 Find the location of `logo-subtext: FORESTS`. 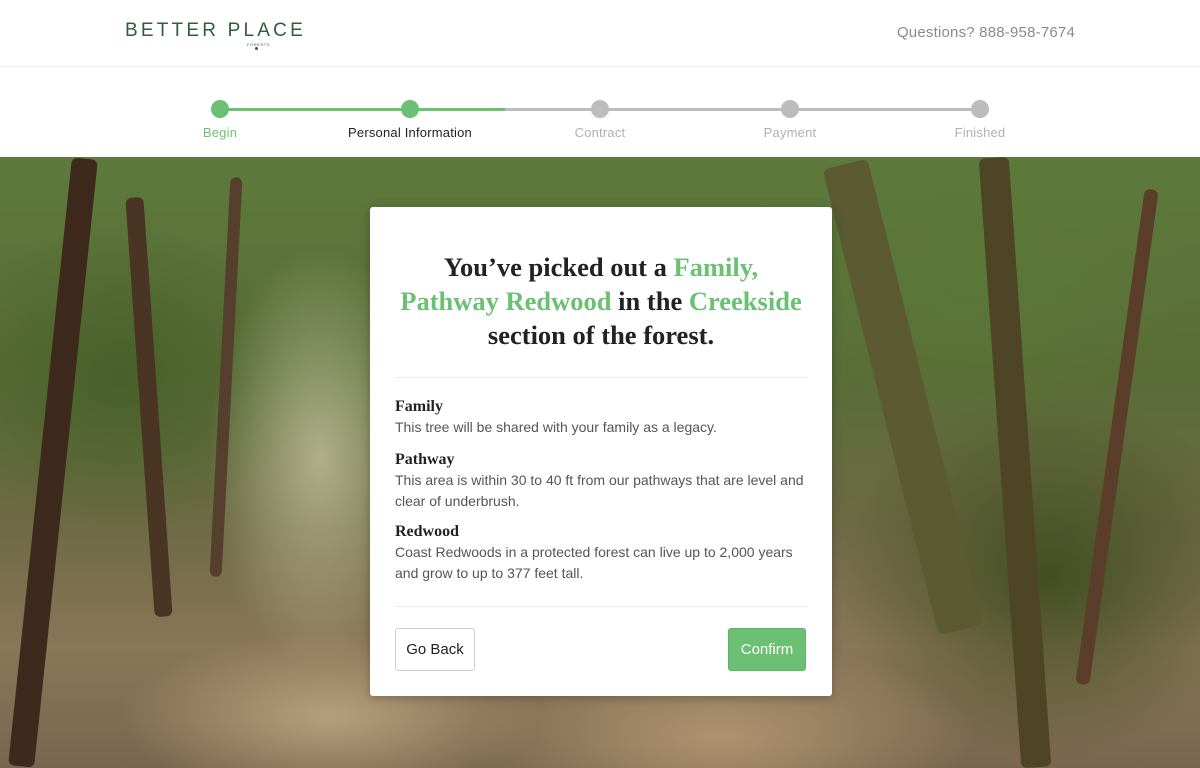

logo-subtext: FORESTS is located at coordinates (259, 44).